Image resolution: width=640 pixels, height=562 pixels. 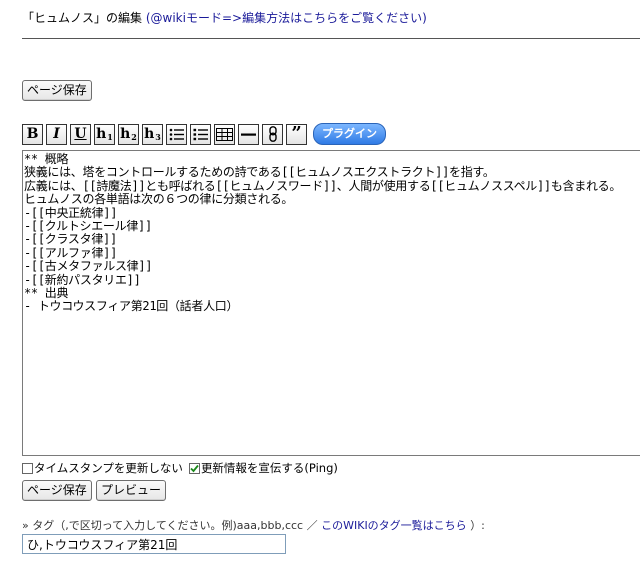 What do you see at coordinates (154, 544) in the screenshot?
I see `tag-input` at bounding box center [154, 544].